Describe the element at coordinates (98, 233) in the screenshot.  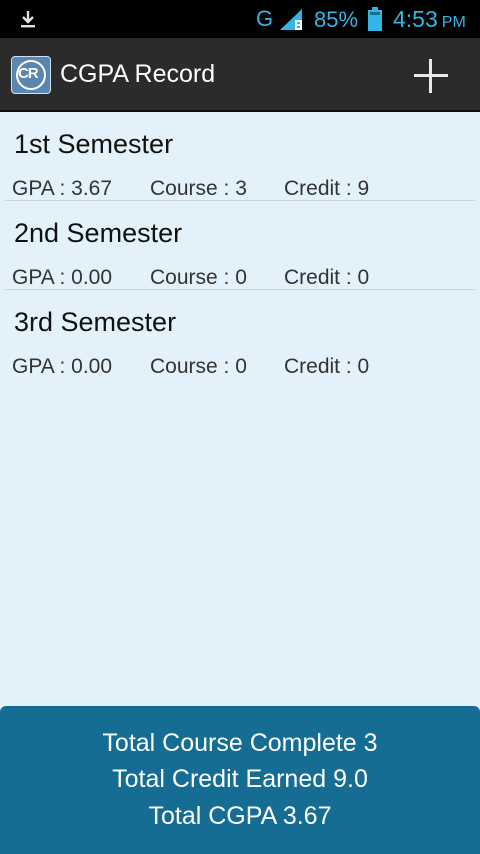
I see `semester-title: 2nd Semester` at that location.